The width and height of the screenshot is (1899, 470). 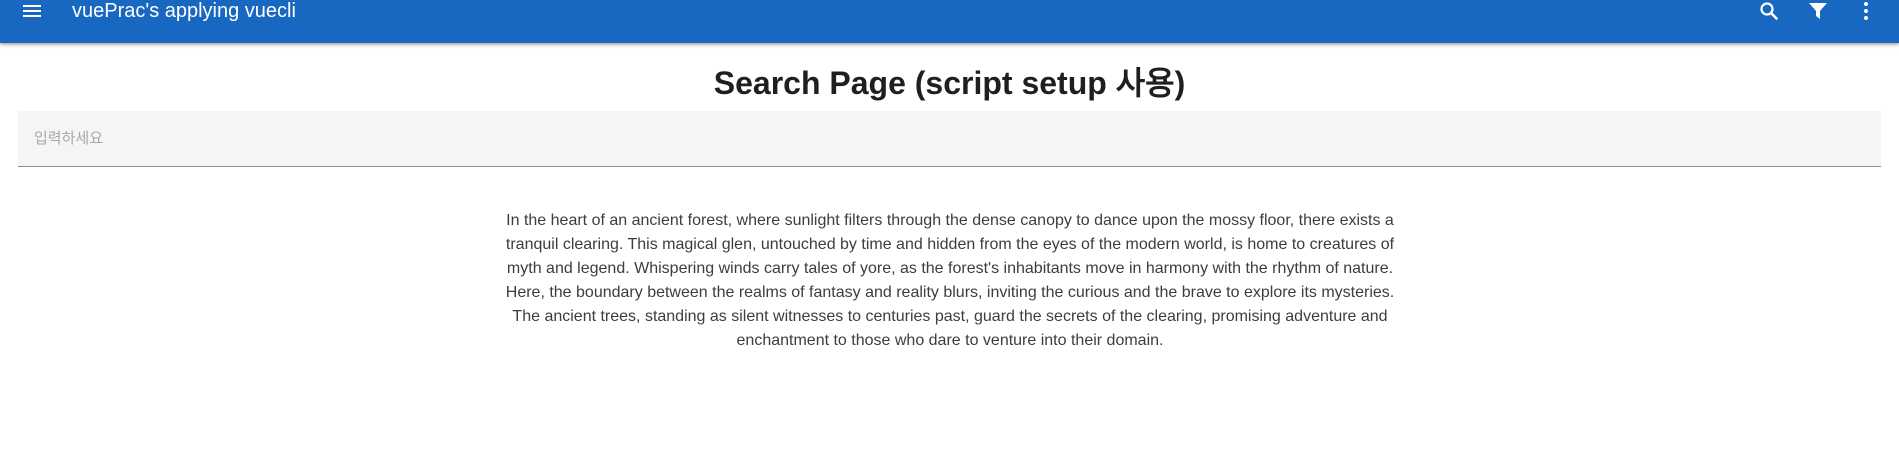 I want to click on filter-button, so click(x=1818, y=11).